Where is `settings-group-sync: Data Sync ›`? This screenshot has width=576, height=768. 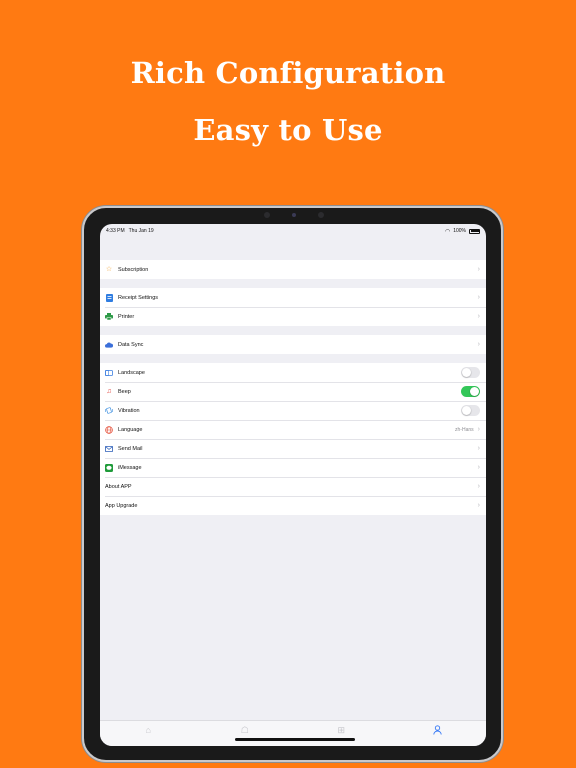
settings-group-sync: Data Sync › is located at coordinates (293, 344).